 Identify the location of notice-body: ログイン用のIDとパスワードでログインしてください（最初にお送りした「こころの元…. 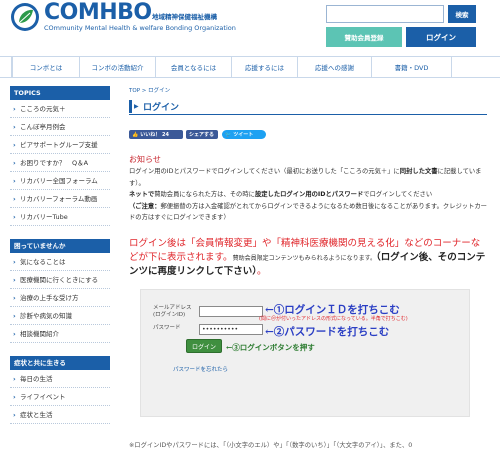
(308, 195).